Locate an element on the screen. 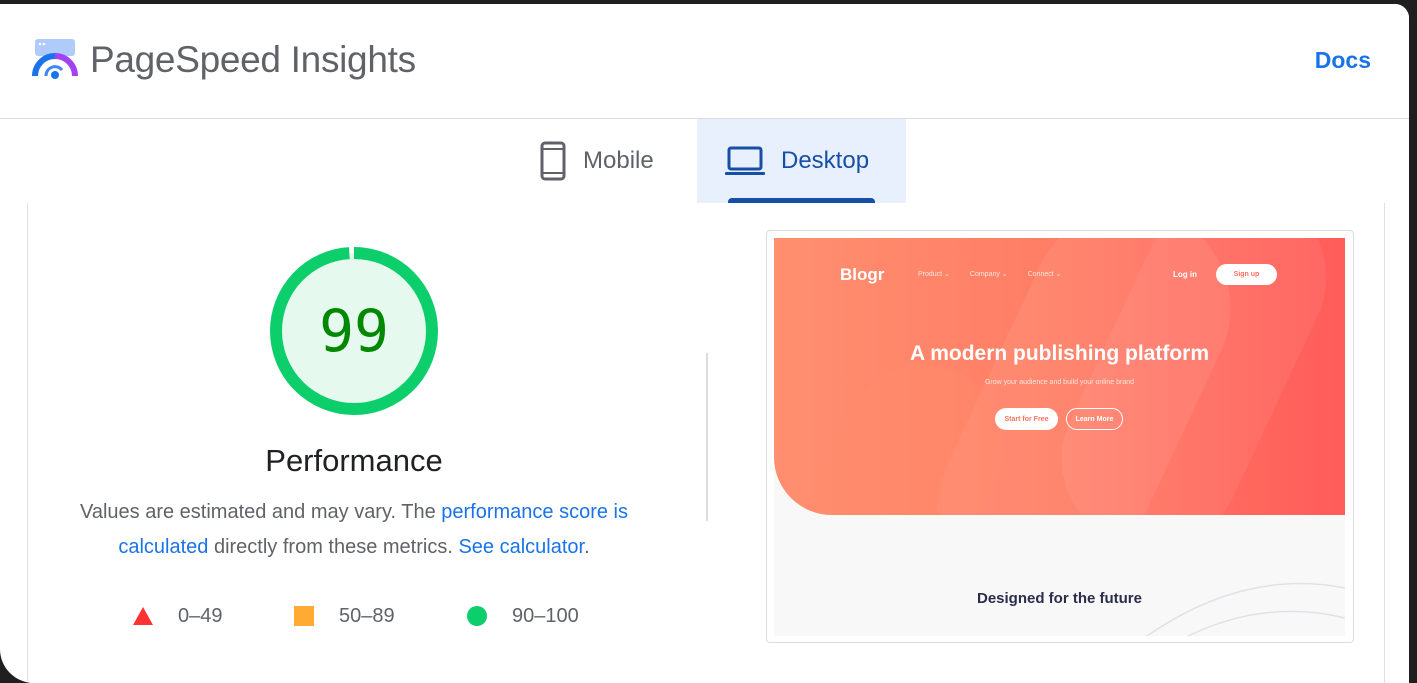 The height and width of the screenshot is (683, 1417). screenshot-cta-primary: Start for Free is located at coordinates (1026, 419).